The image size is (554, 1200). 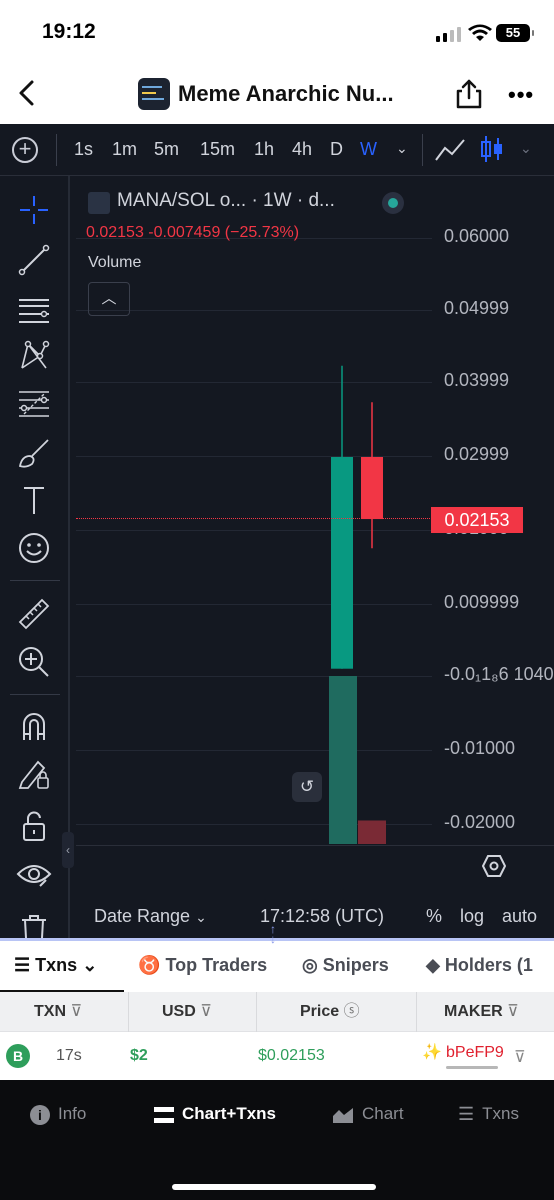 I want to click on chevron-down-icon: ⌄, so click(x=201, y=917).